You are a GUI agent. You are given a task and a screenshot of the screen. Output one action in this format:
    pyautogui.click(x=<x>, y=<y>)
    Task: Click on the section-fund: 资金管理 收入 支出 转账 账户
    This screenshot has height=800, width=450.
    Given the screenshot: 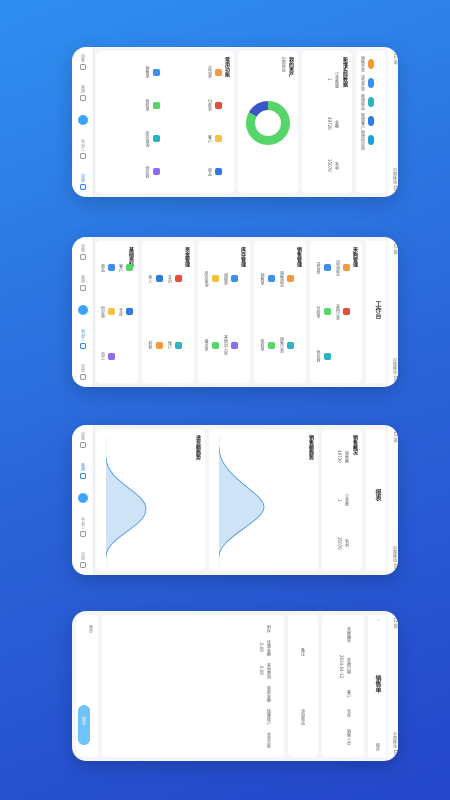 What is the action you would take?
    pyautogui.click(x=168, y=312)
    